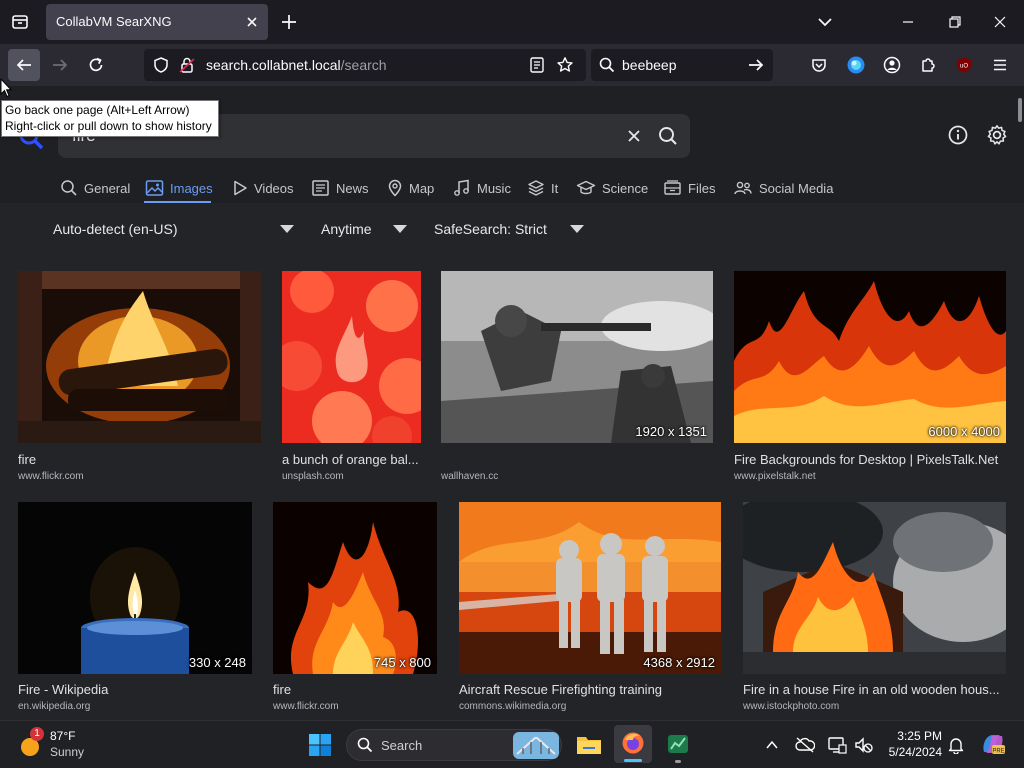 Image resolution: width=1024 pixels, height=768 pixels. Describe the element at coordinates (956, 745) in the screenshot. I see `notification-bell-icon` at that location.